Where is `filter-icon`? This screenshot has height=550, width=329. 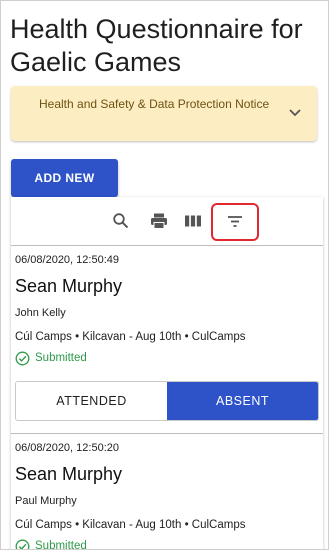
filter-icon is located at coordinates (235, 221).